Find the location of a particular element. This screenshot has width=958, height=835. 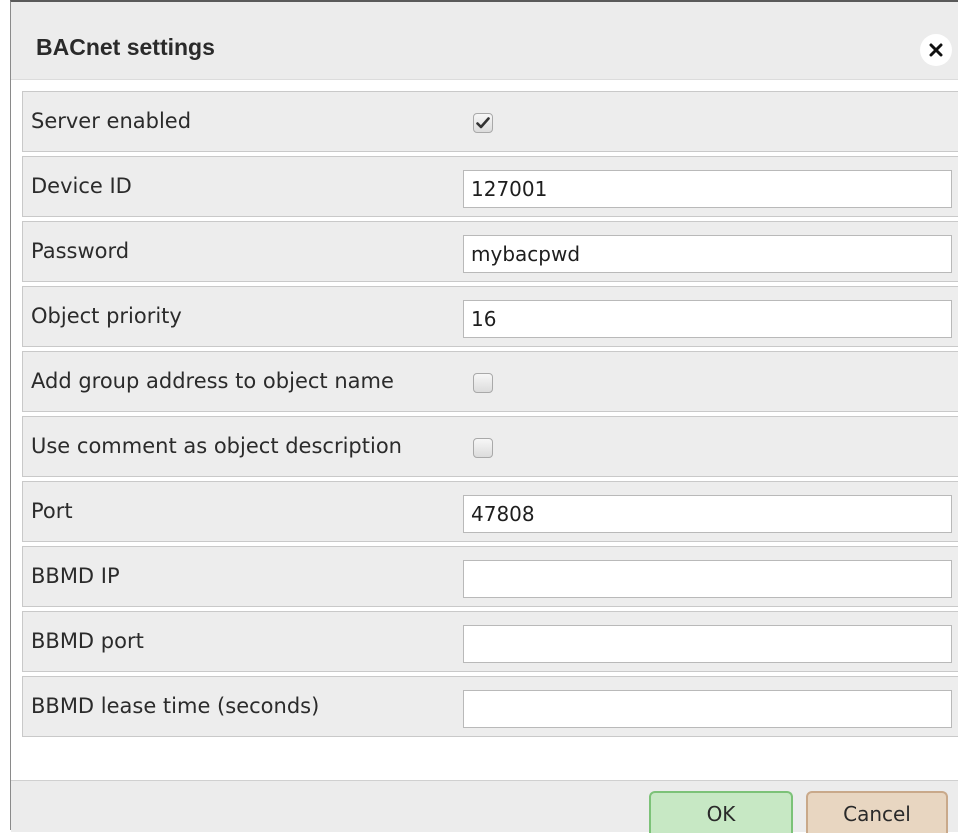

checkmark-icon is located at coordinates (483, 123).